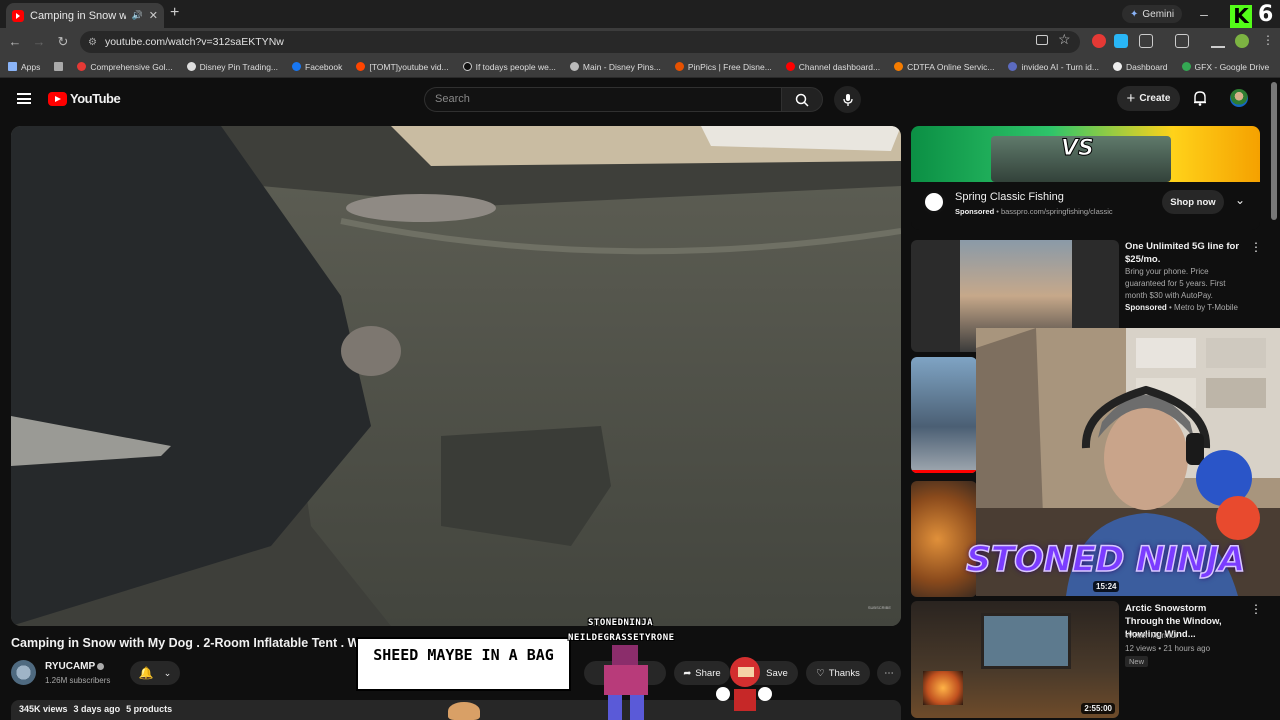  I want to click on subscriber-count: 1.26M subscribers, so click(78, 680).